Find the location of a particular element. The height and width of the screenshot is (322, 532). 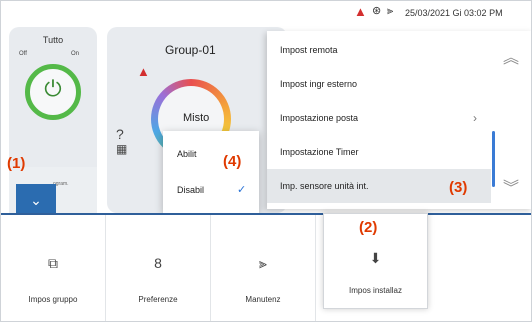

option-disable: Disabil ✓ is located at coordinates (211, 190).